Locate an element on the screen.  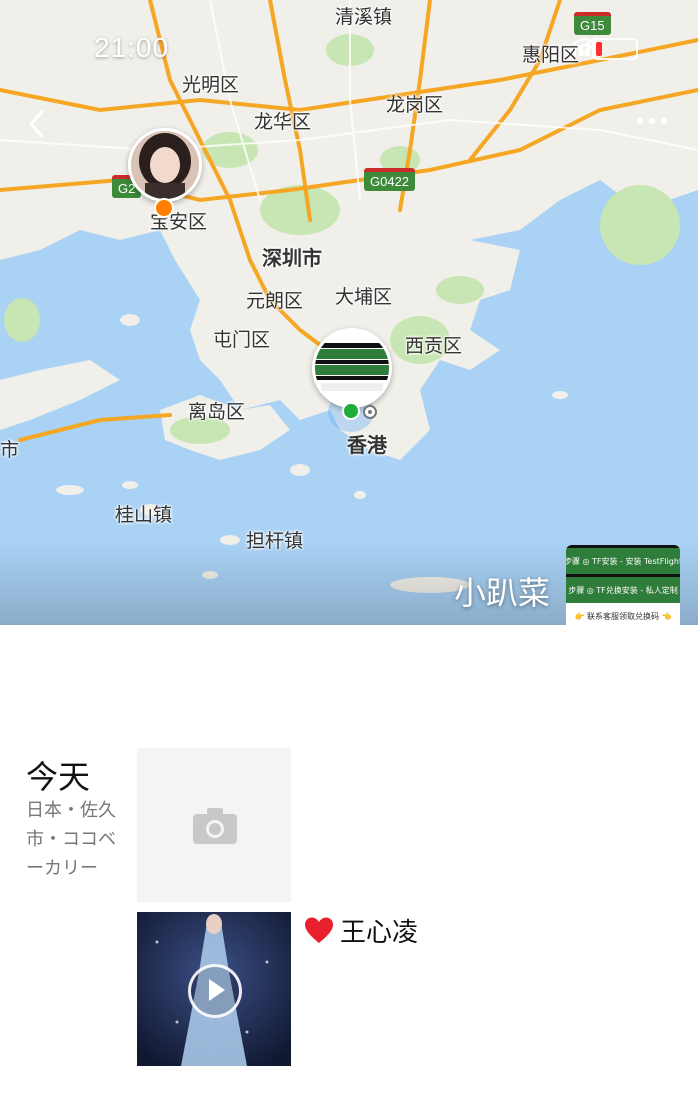
map-label-shenzhen: 深圳市 is located at coordinates (292, 258).